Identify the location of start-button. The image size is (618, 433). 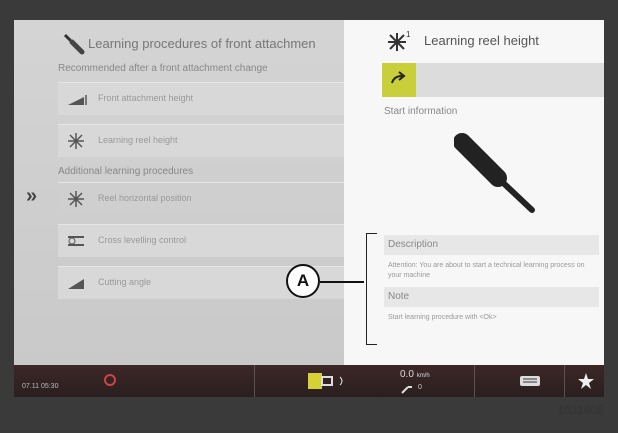
(399, 80).